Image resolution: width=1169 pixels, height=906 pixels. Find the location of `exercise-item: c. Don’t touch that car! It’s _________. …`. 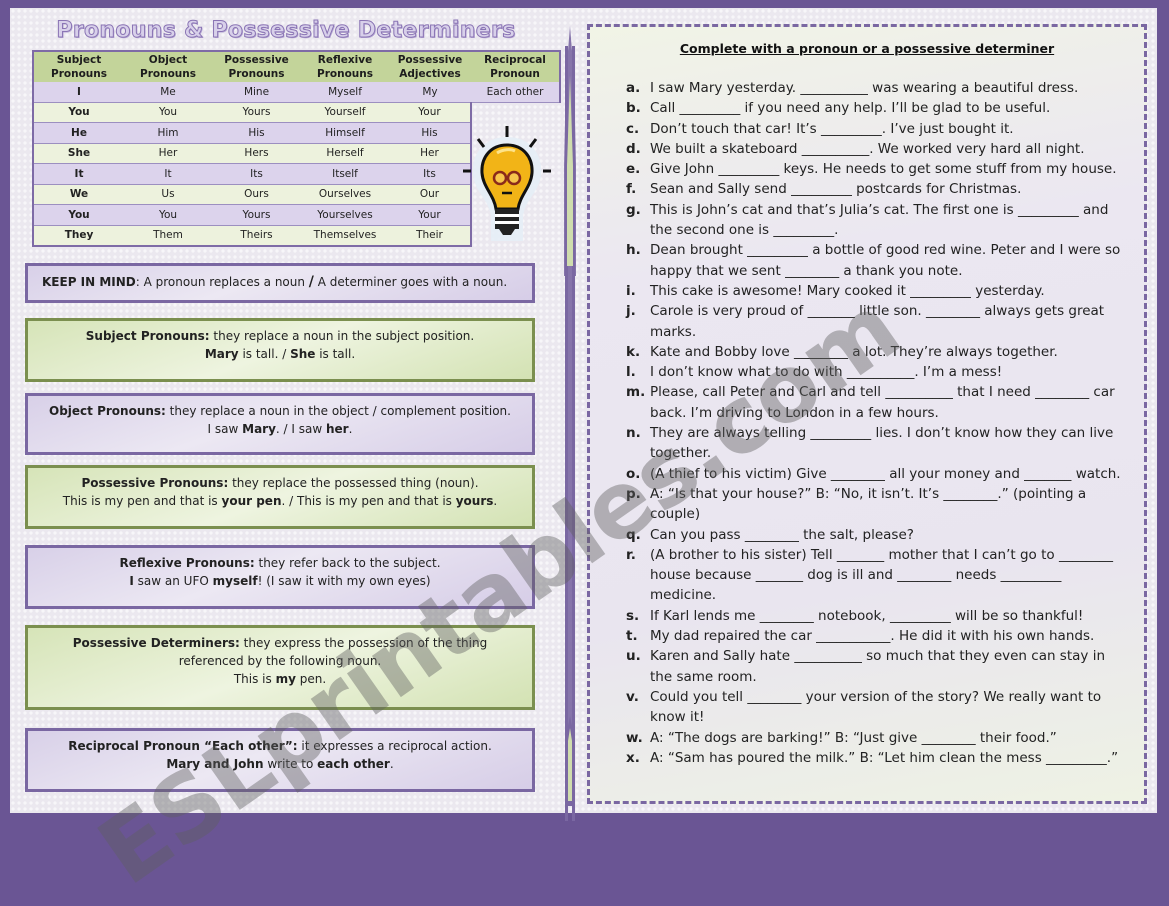

exercise-item: c. Don’t touch that car! It’s _________. … is located at coordinates (885, 129).